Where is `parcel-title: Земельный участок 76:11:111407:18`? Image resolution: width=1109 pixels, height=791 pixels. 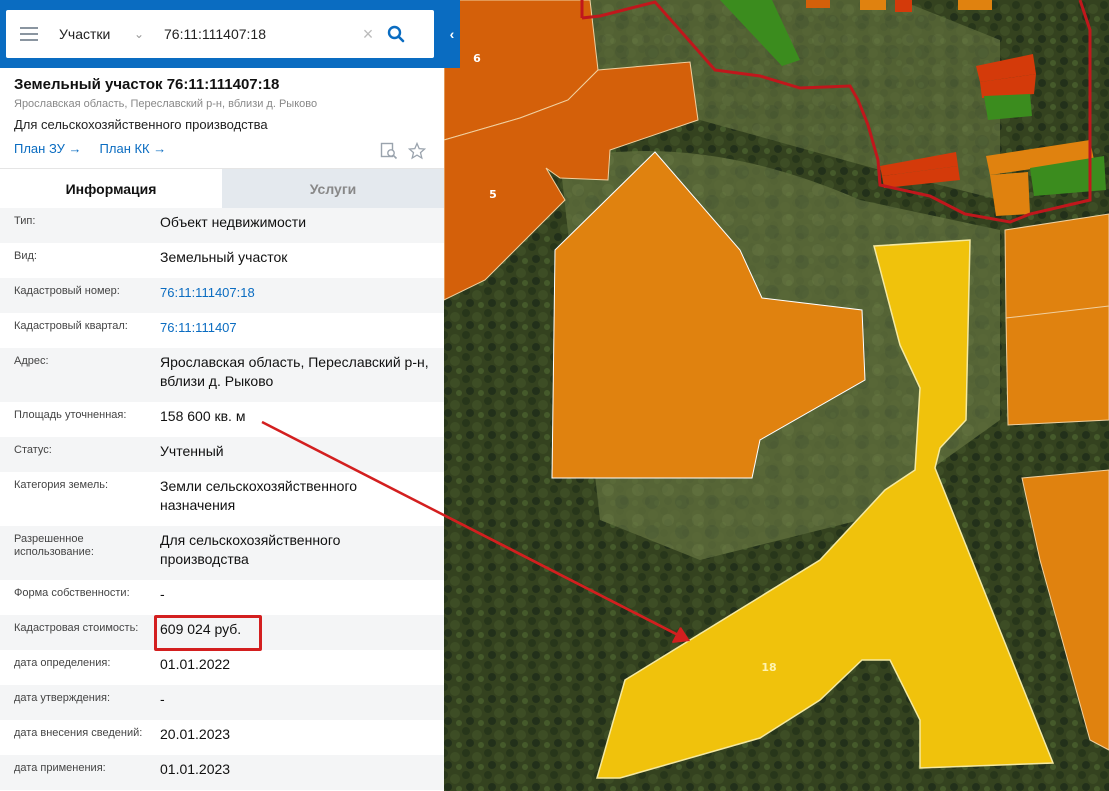
parcel-title: Земельный участок 76:11:111407:18 is located at coordinates (147, 84).